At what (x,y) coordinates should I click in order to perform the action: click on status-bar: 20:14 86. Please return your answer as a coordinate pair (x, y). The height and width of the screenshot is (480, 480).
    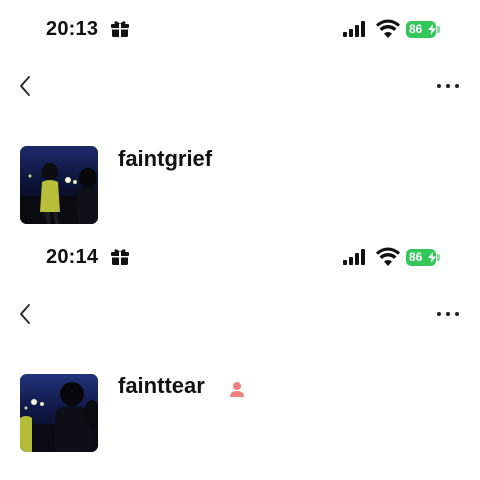
    Looking at the image, I should click on (240, 258).